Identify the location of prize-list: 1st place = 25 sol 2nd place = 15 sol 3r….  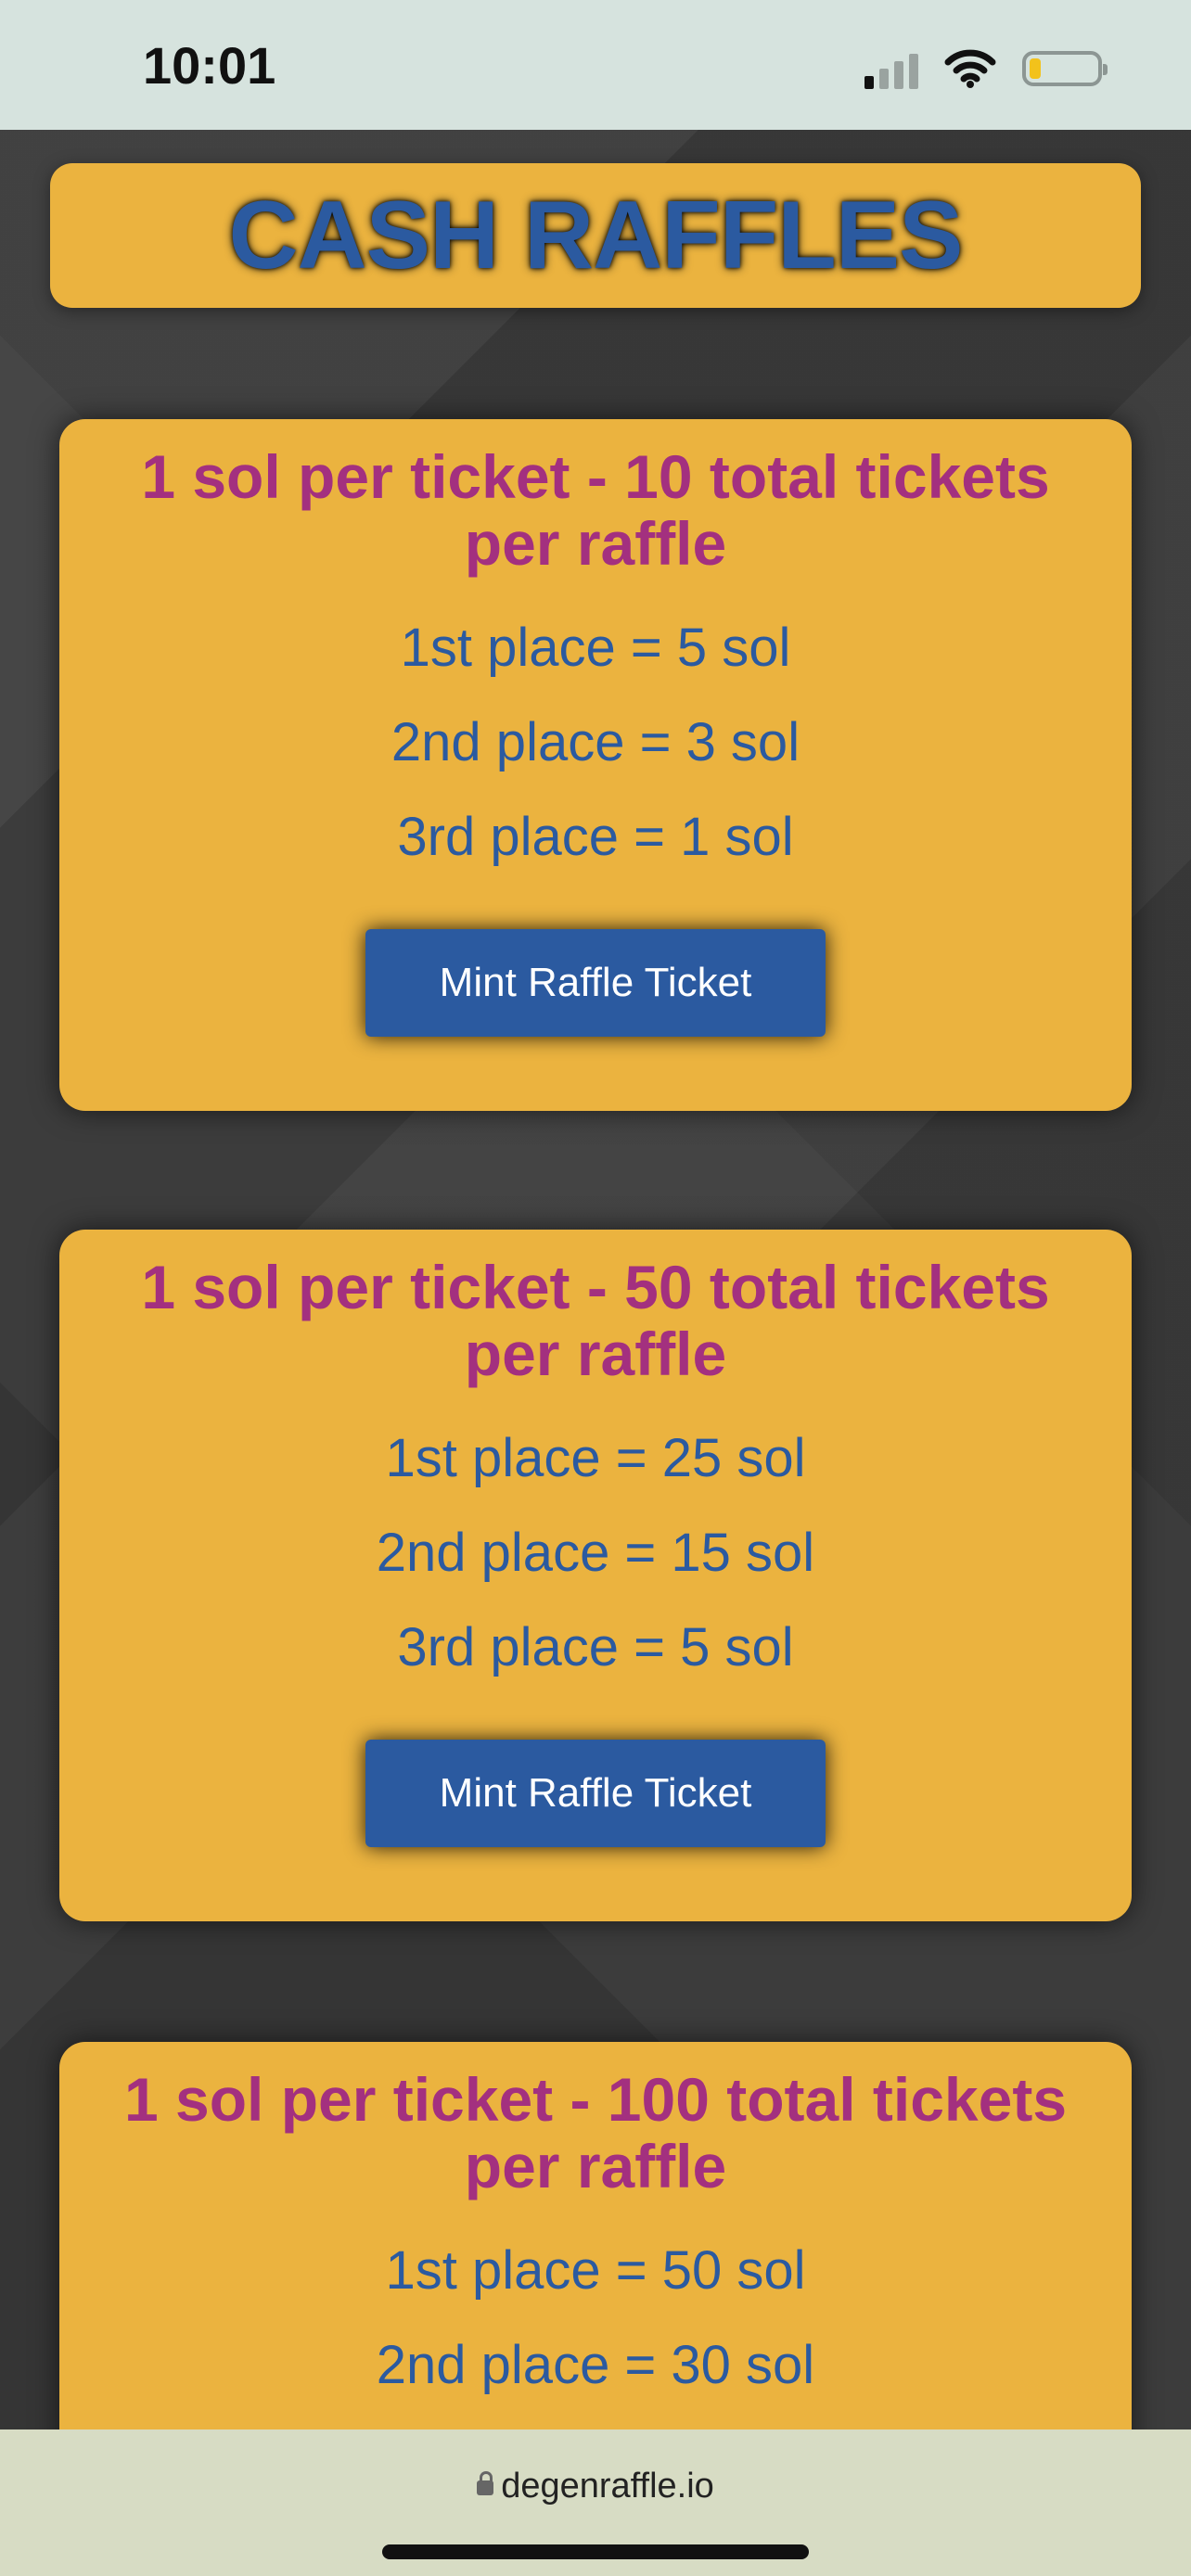
(595, 1553).